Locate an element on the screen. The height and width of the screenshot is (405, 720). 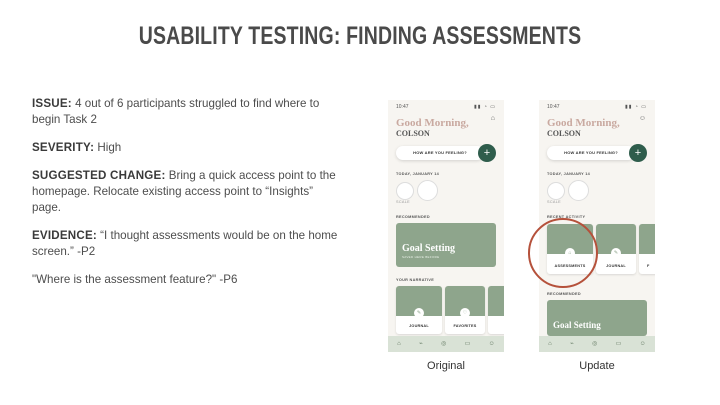
quote-p6: "Where is the assessment feature?" -P6 is located at coordinates (135, 279).